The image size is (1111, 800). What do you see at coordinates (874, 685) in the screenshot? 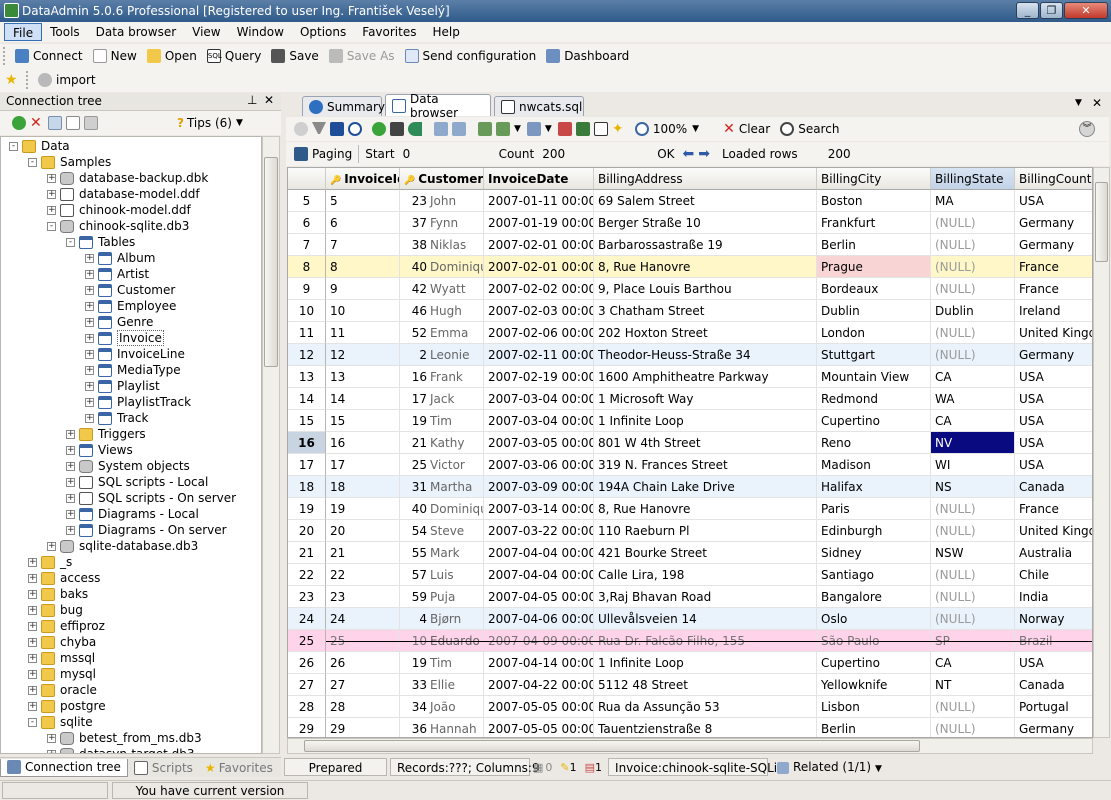
I see `cell-billing-city: Yellowknife` at bounding box center [874, 685].